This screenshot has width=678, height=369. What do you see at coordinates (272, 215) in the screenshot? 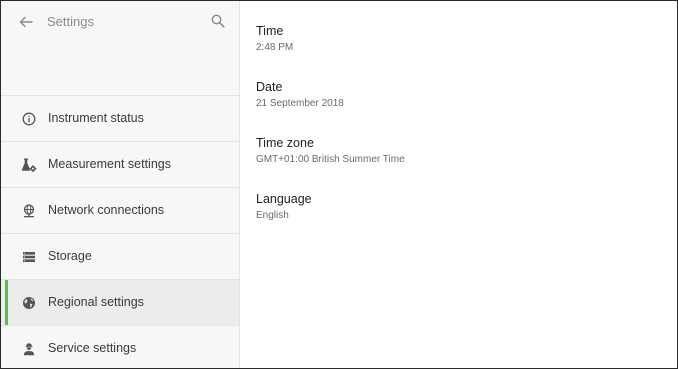
I see `setting-value: English` at bounding box center [272, 215].